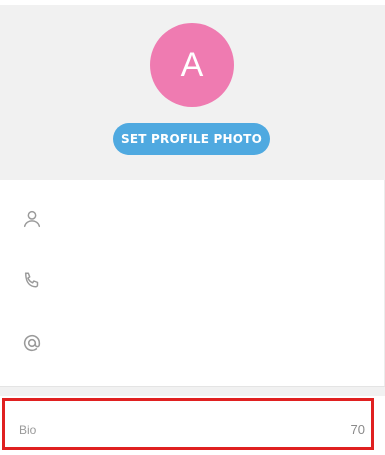  Describe the element at coordinates (212, 219) in the screenshot. I see `name-input` at that location.